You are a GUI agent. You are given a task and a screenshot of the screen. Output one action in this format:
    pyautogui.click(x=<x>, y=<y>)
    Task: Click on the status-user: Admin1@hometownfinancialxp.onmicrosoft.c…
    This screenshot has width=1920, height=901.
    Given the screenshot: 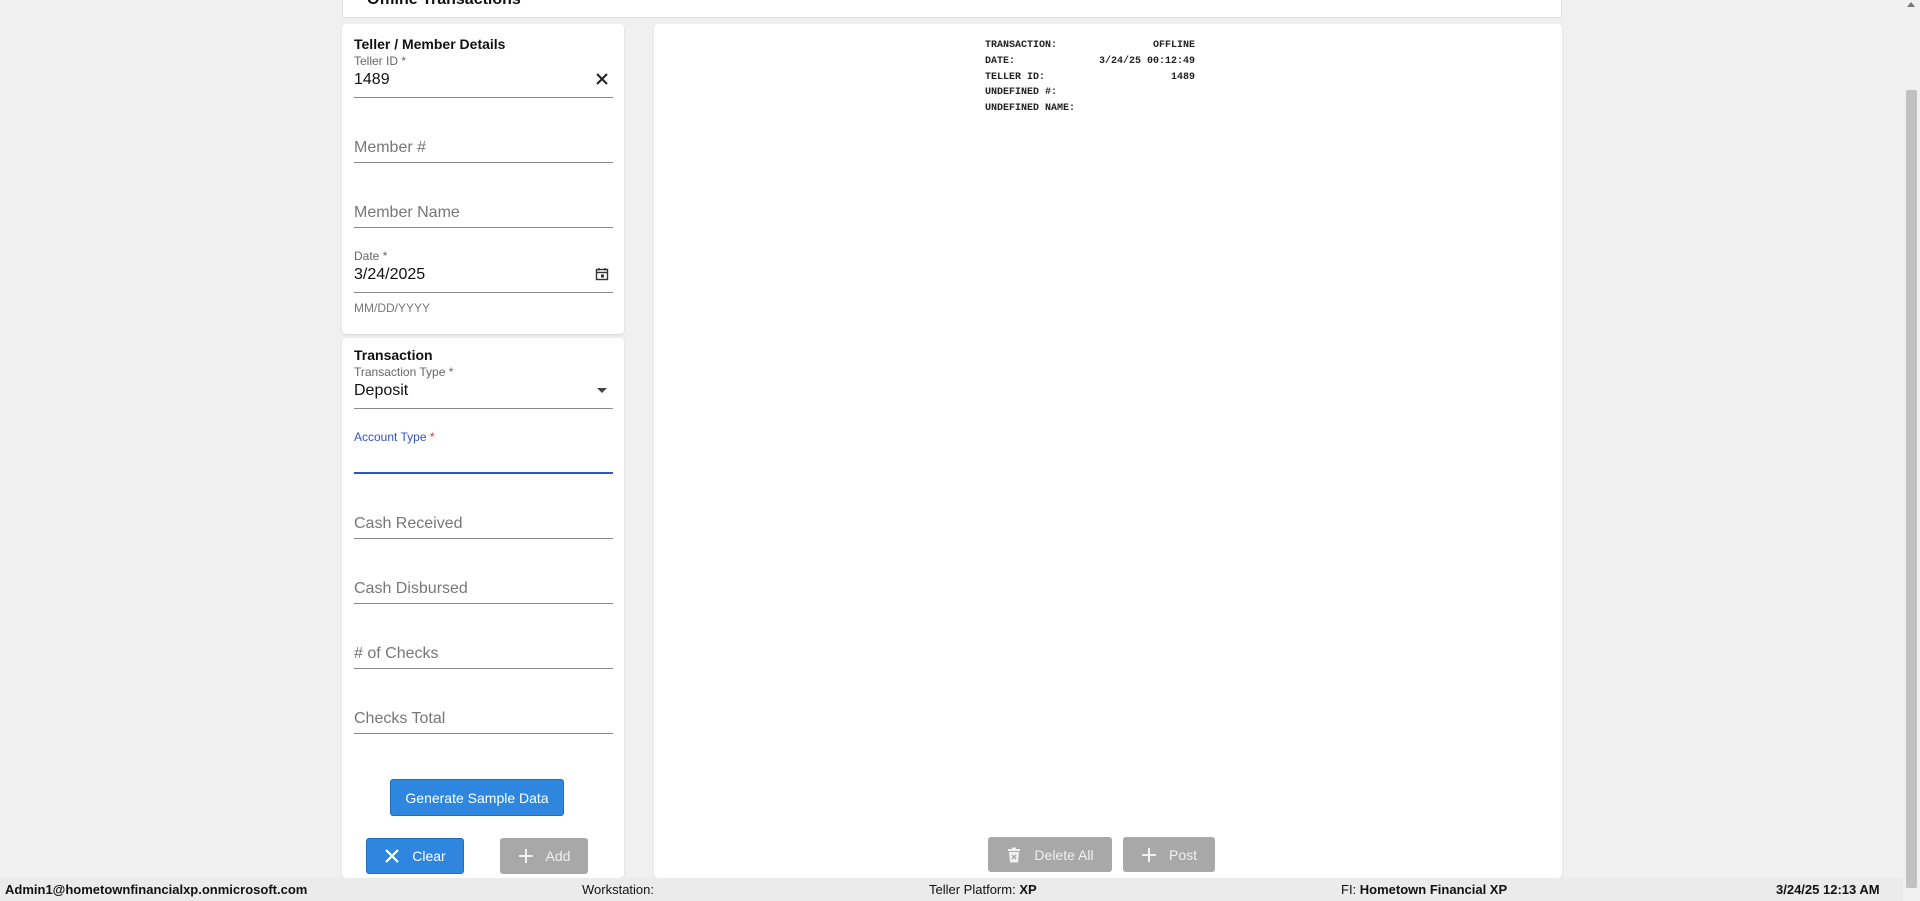 What is the action you would take?
    pyautogui.click(x=156, y=889)
    